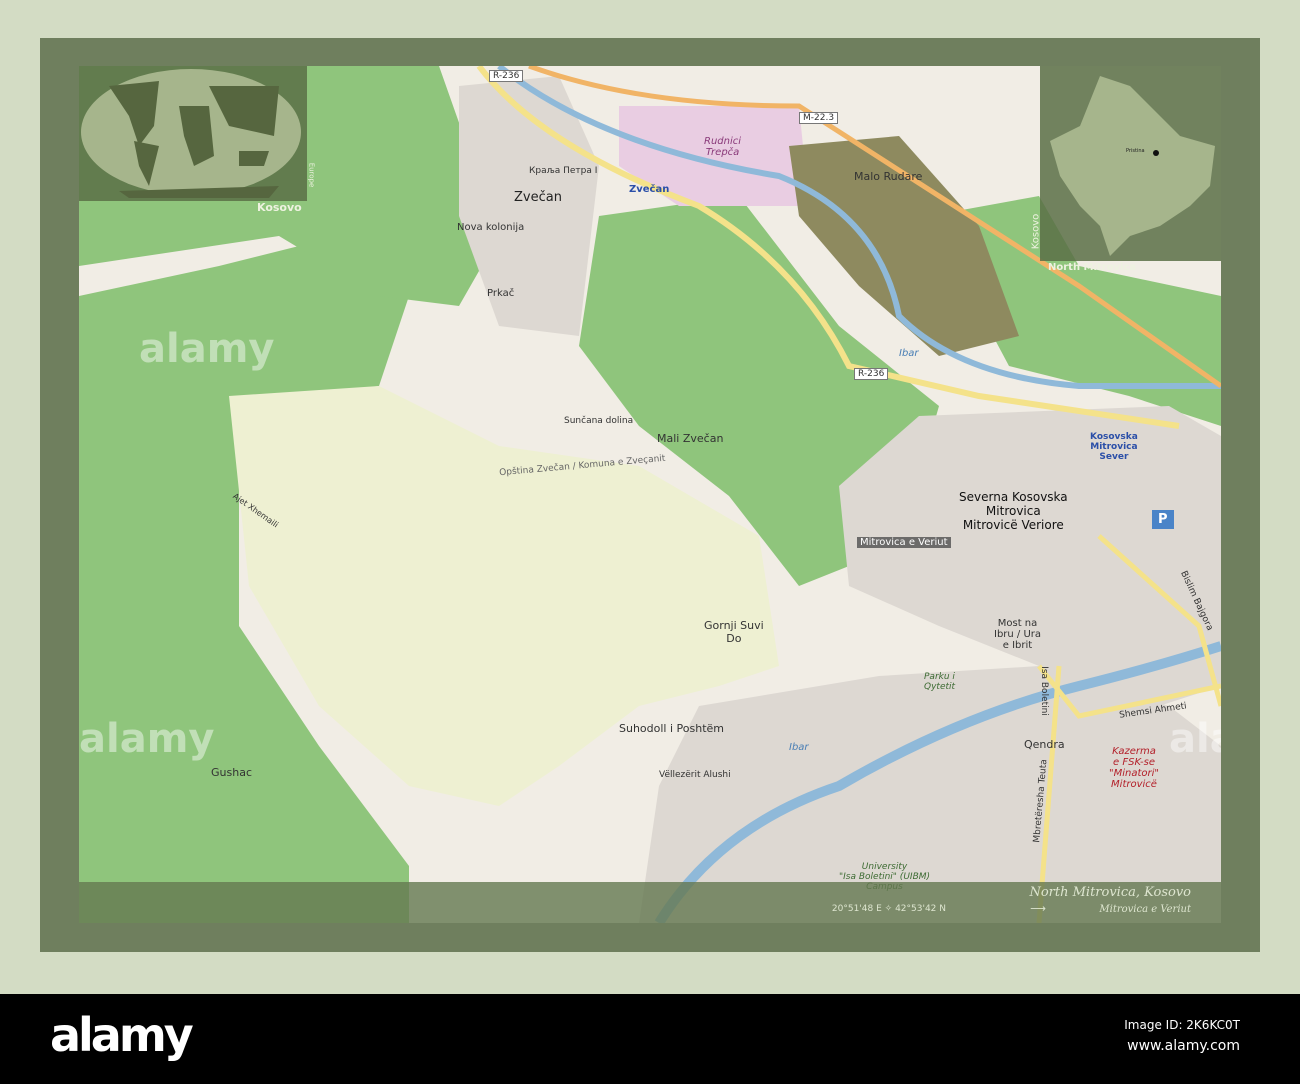 This screenshot has width=1300, height=1084. Describe the element at coordinates (1038, 908) in the screenshot. I see `arrow-icon: ⟶` at that location.